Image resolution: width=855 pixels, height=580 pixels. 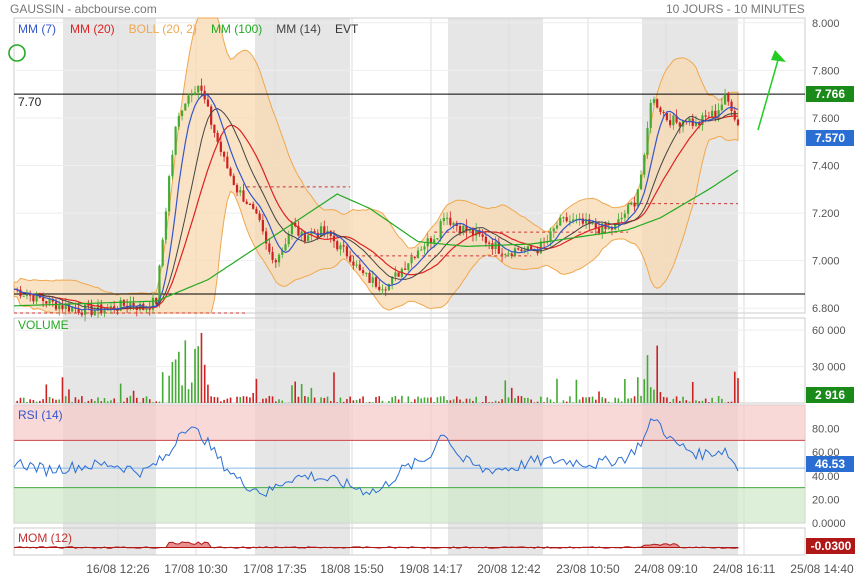 I want to click on high-price-tag: 7.766, so click(x=830, y=94).